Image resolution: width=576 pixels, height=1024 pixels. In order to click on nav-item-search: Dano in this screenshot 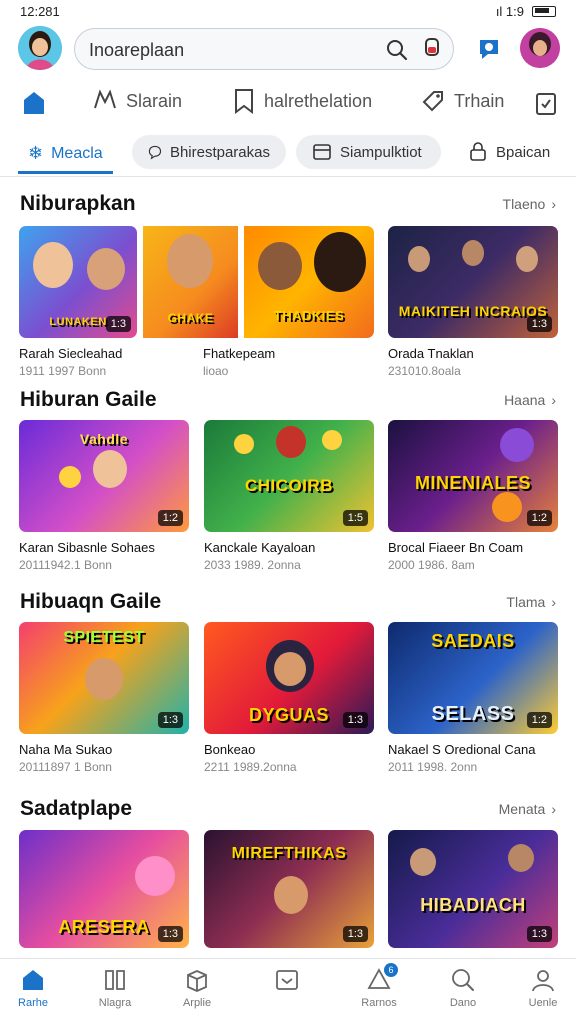, I will do `click(463, 988)`.